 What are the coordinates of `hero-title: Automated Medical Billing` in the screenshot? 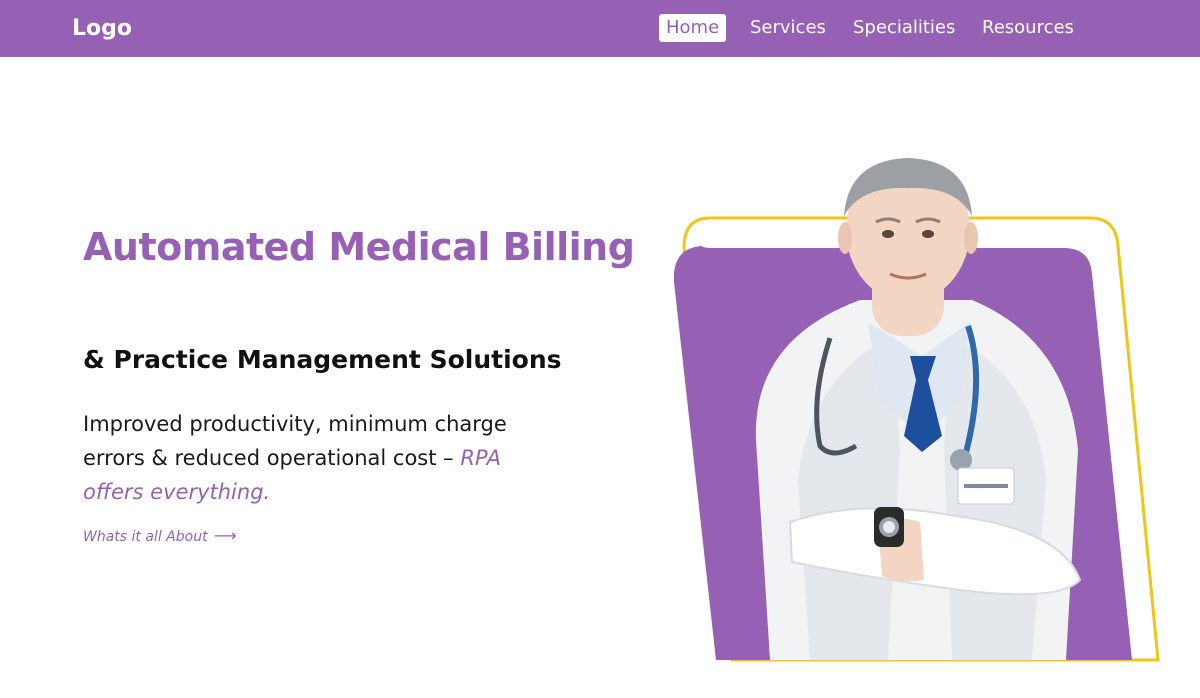 It's located at (359, 247).